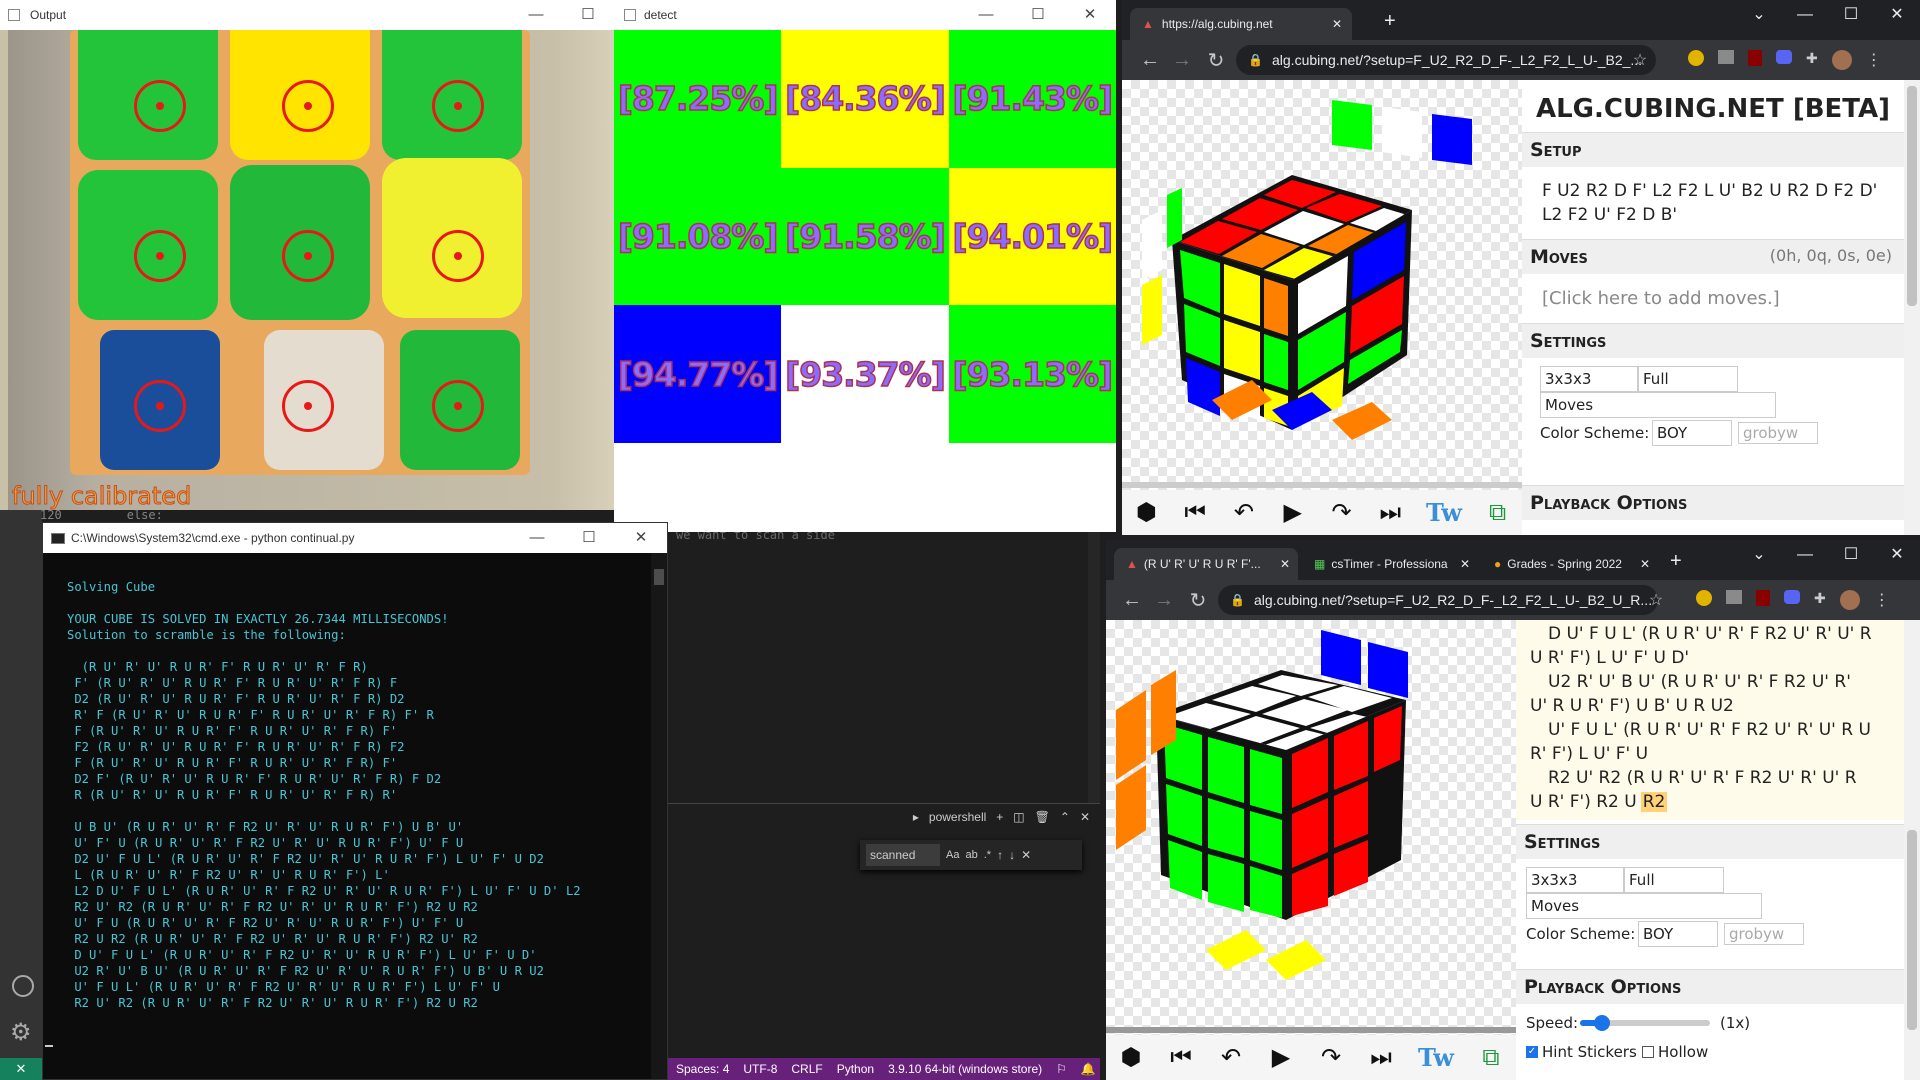 This screenshot has height=1080, width=1920. Describe the element at coordinates (1061, 1069) in the screenshot. I see `feedback-icon: ⚐` at that location.